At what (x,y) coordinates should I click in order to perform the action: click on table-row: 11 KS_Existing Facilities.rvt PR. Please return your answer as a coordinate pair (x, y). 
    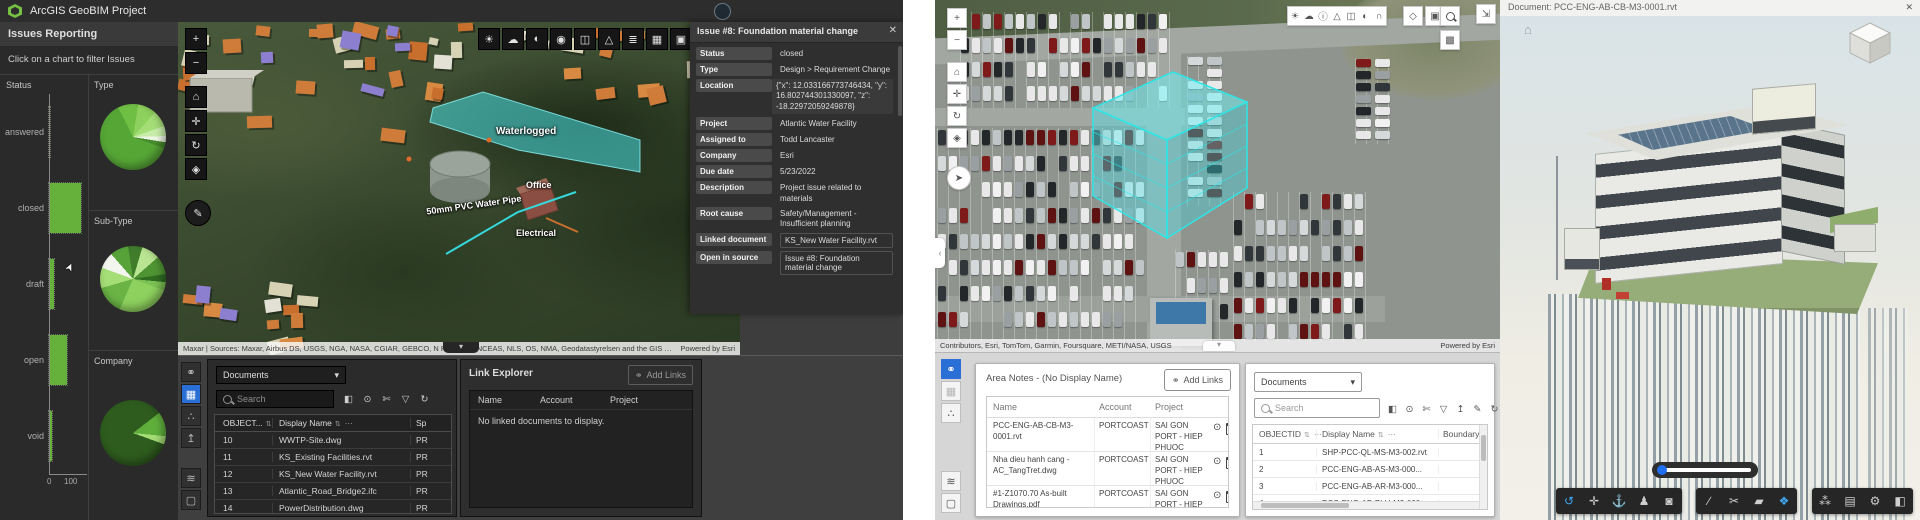
    Looking at the image, I should click on (333, 457).